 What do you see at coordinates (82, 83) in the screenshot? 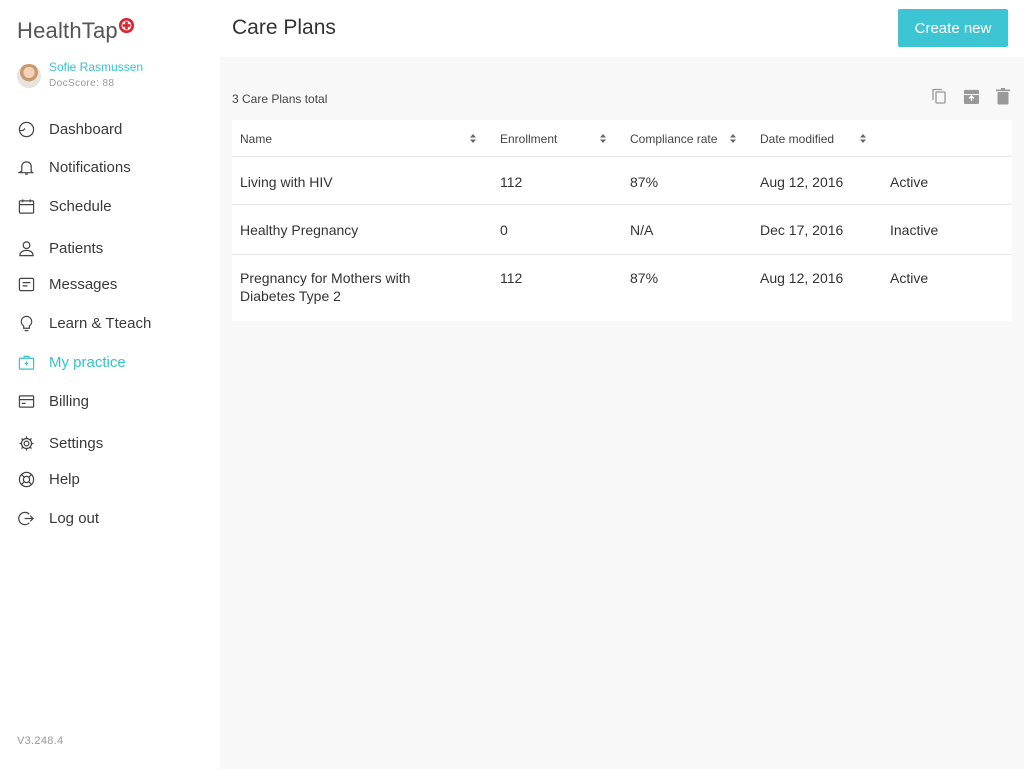
I see `doc-score: DocScore: 88` at bounding box center [82, 83].